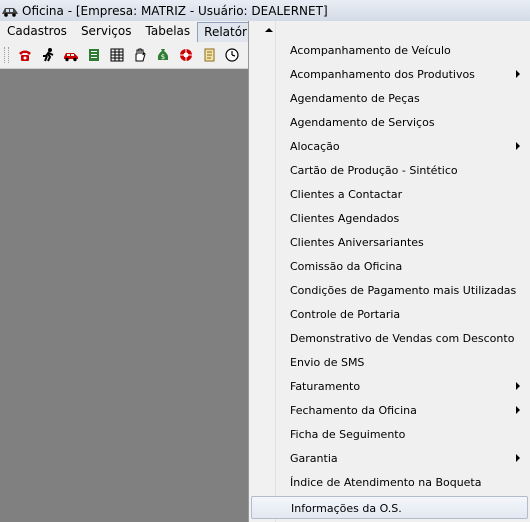 The width and height of the screenshot is (530, 522). I want to click on red-car-icon, so click(70, 55).